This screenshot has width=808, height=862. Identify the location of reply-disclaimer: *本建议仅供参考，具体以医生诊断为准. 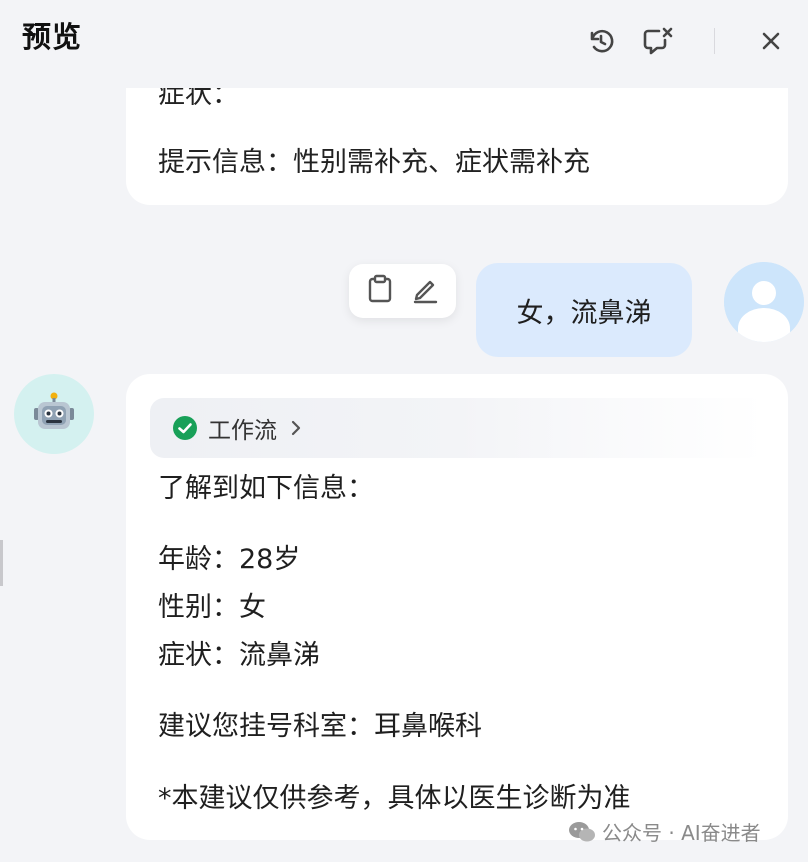
(394, 798).